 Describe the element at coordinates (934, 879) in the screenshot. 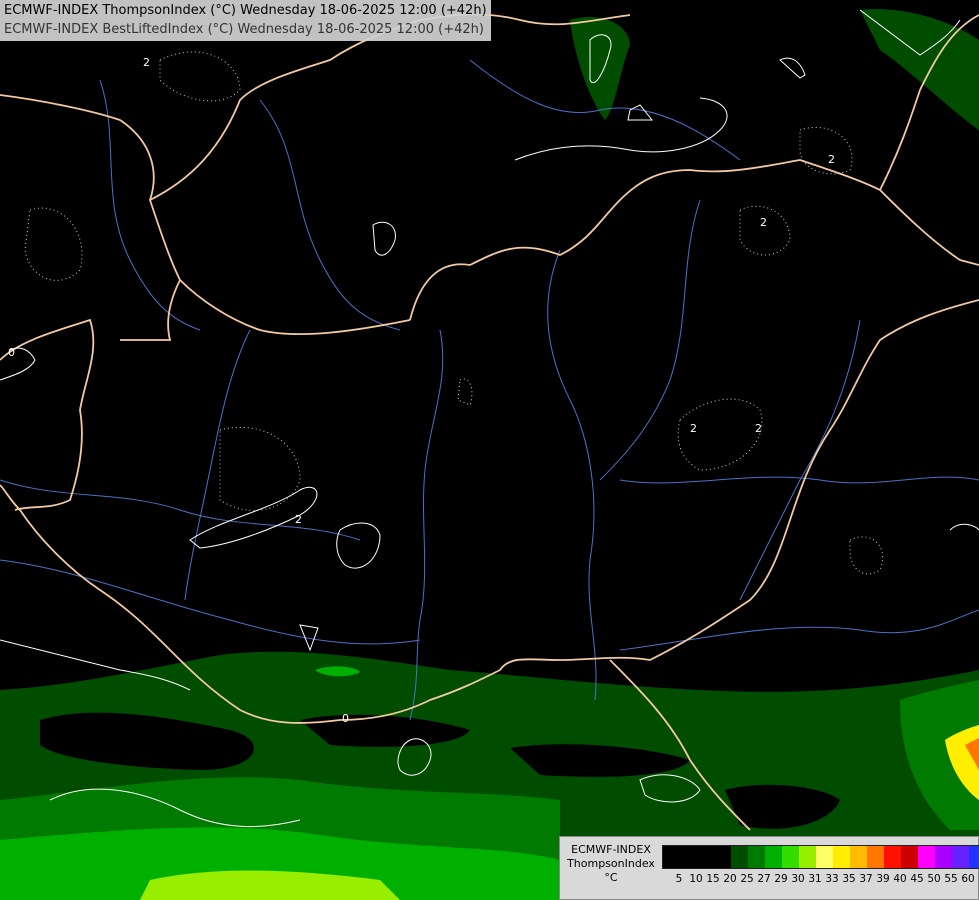

I see `legend-tick-label: 50` at that location.